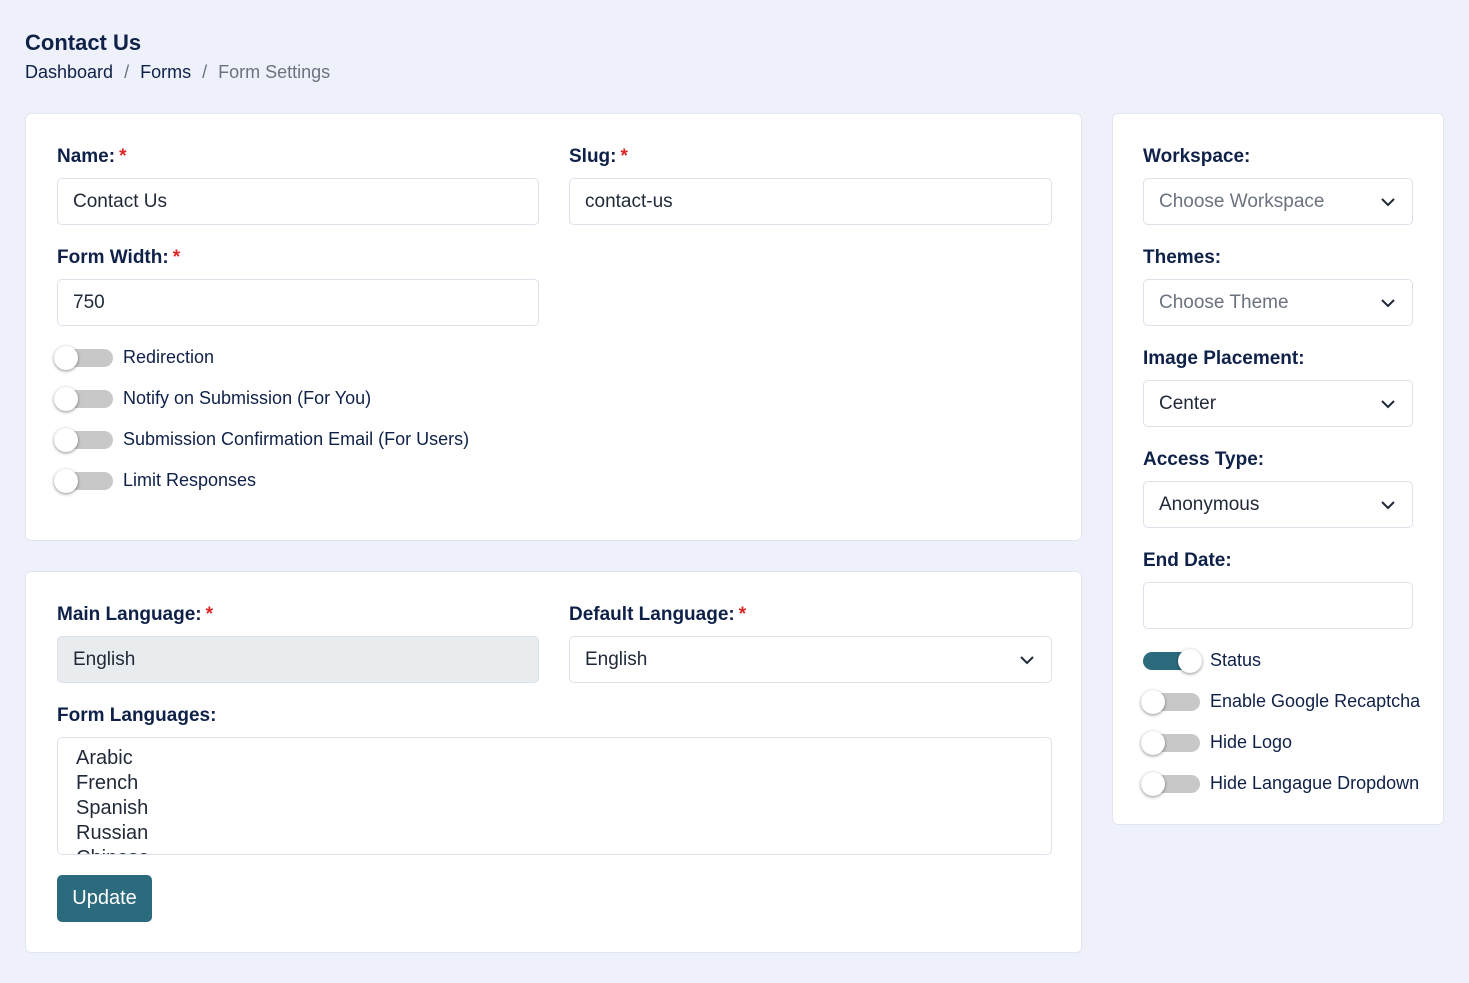 The height and width of the screenshot is (983, 1469). I want to click on notify-submission-toggle-row: Notify on Submission (For You), so click(213, 398).